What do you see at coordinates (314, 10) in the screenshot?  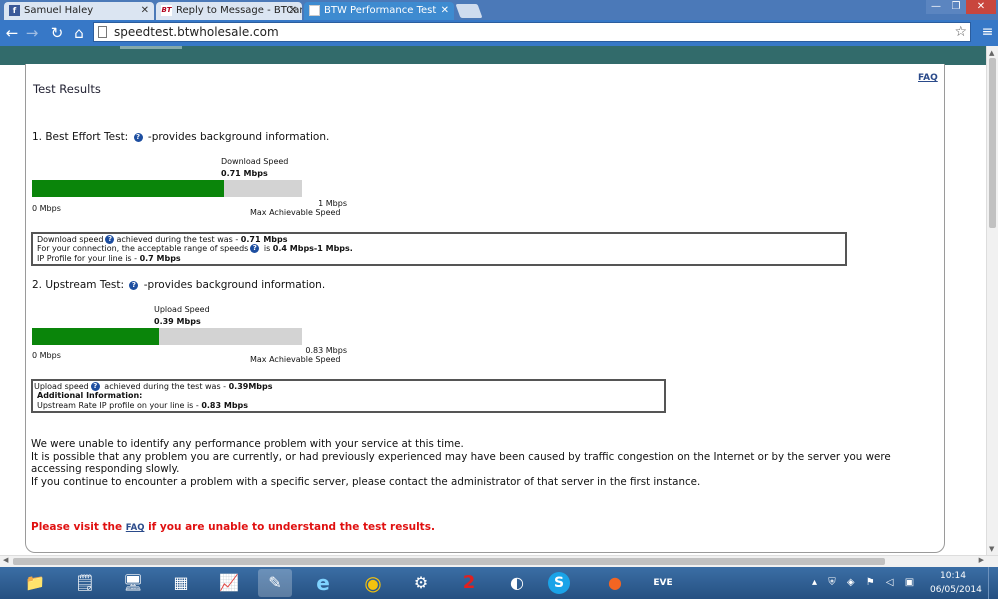 I see `page-icon` at bounding box center [314, 10].